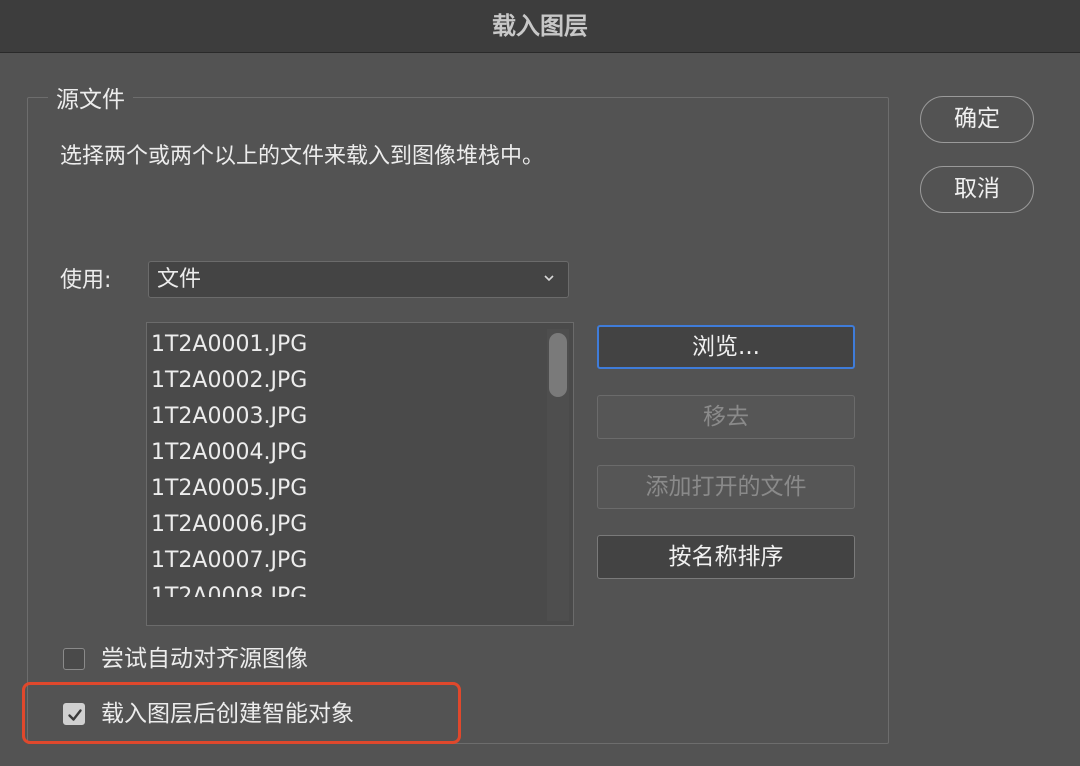 This screenshot has width=1080, height=766. Describe the element at coordinates (977, 189) in the screenshot. I see `cancel-button: 取消` at that location.